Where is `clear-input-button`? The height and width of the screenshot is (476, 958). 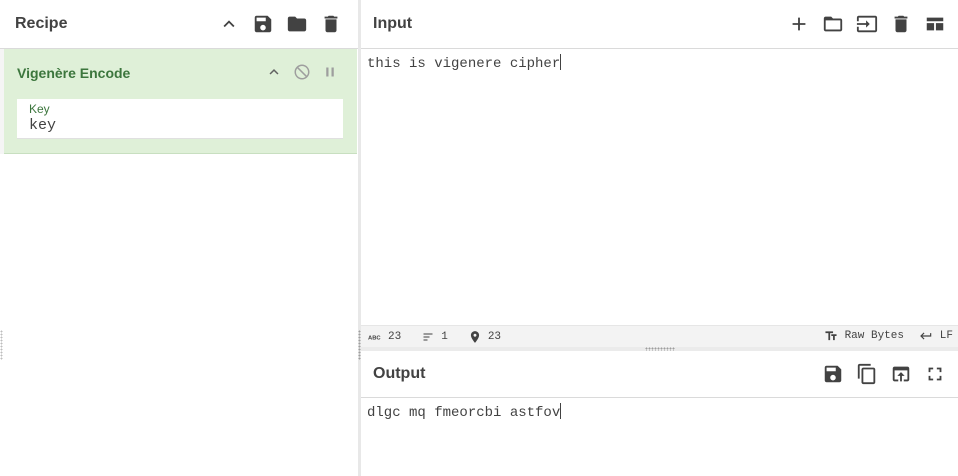 clear-input-button is located at coordinates (901, 24).